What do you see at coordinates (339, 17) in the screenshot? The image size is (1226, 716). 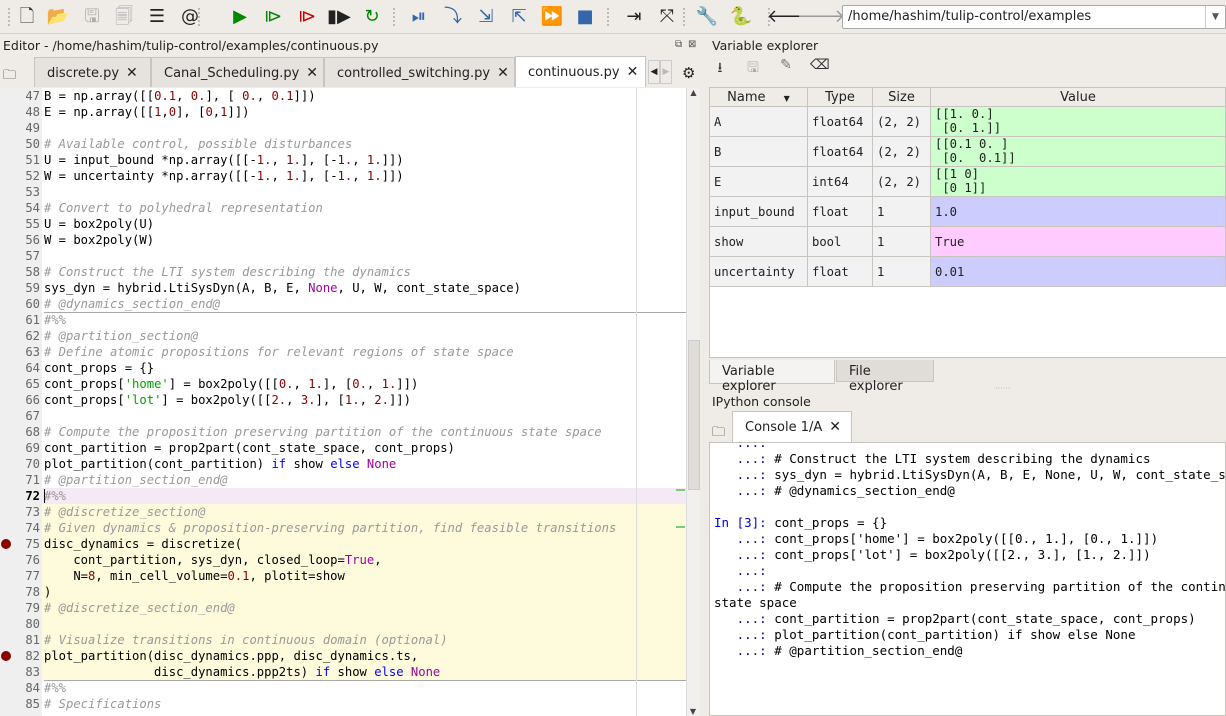 I see `run-selection-icon: ▮▶` at bounding box center [339, 17].